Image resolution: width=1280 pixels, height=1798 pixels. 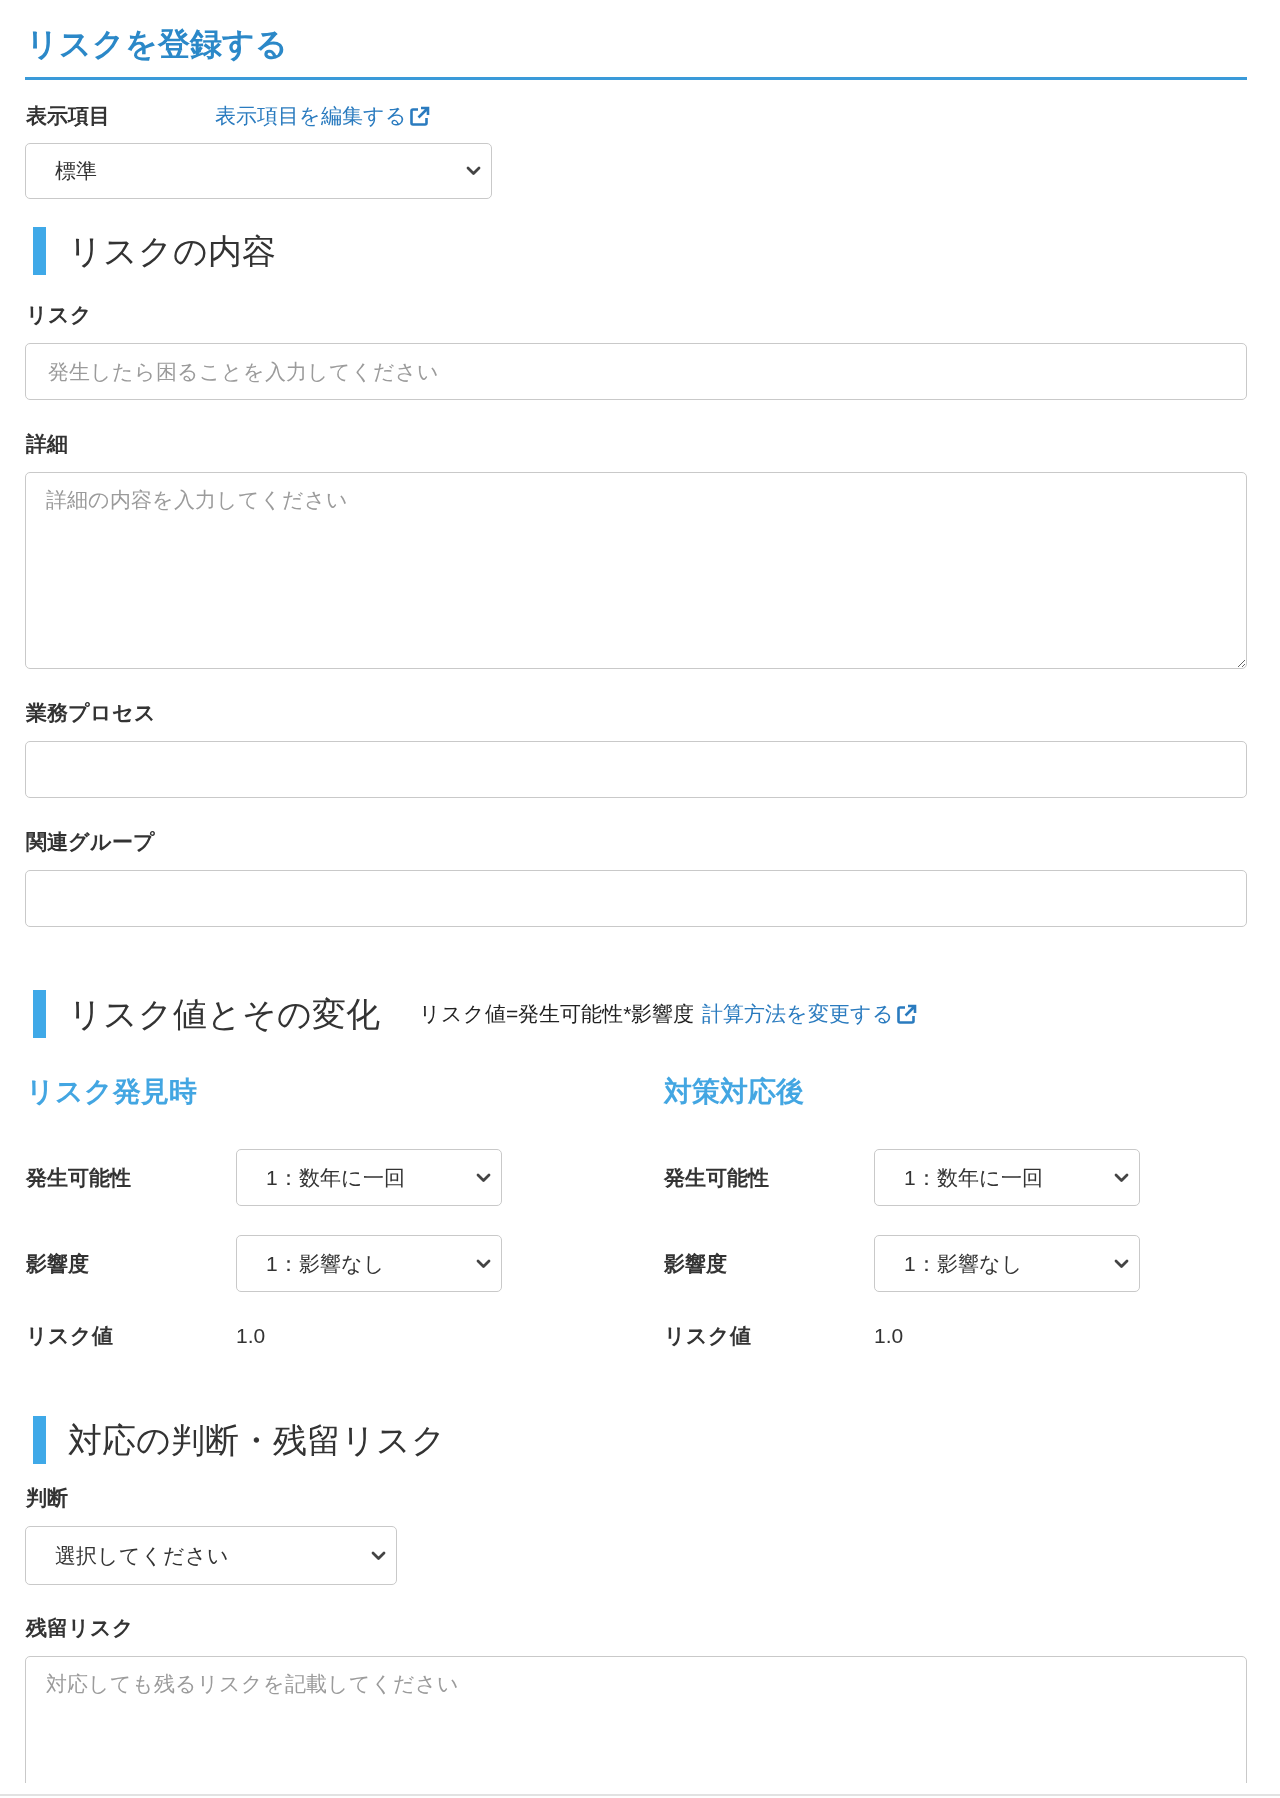 I want to click on field-label: リスク, so click(x=58, y=315).